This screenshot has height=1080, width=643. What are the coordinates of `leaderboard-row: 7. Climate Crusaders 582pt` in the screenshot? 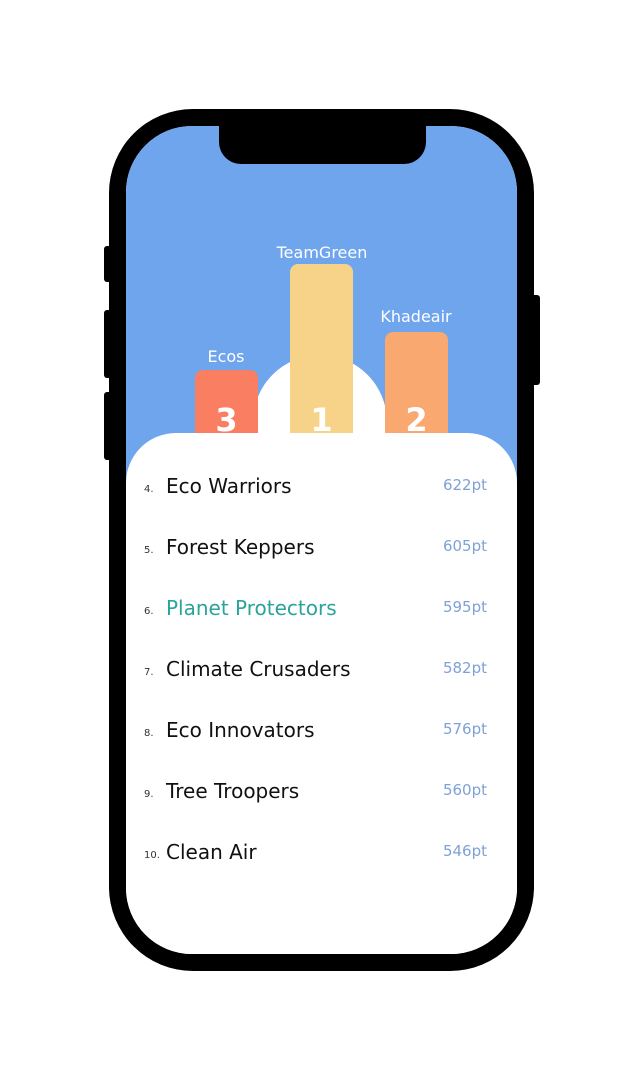 It's located at (321, 669).